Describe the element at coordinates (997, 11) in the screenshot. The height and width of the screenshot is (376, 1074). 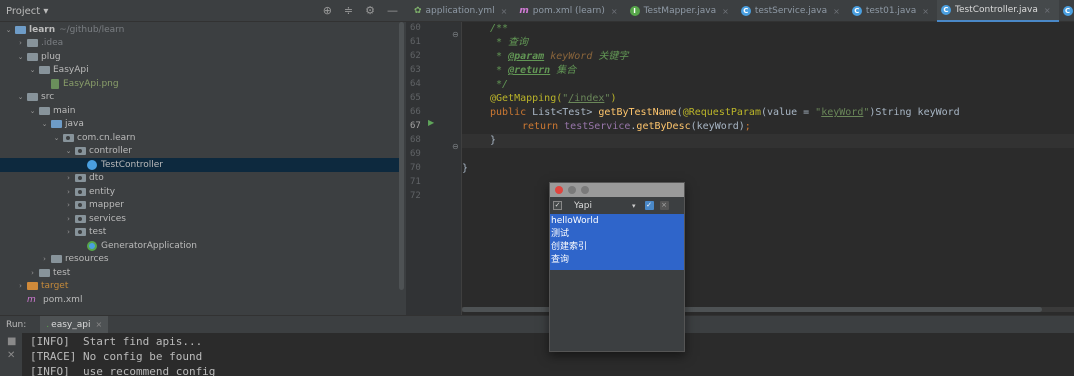
I see `editor-tab-testcontroller-java: C TestController.java ×` at that location.